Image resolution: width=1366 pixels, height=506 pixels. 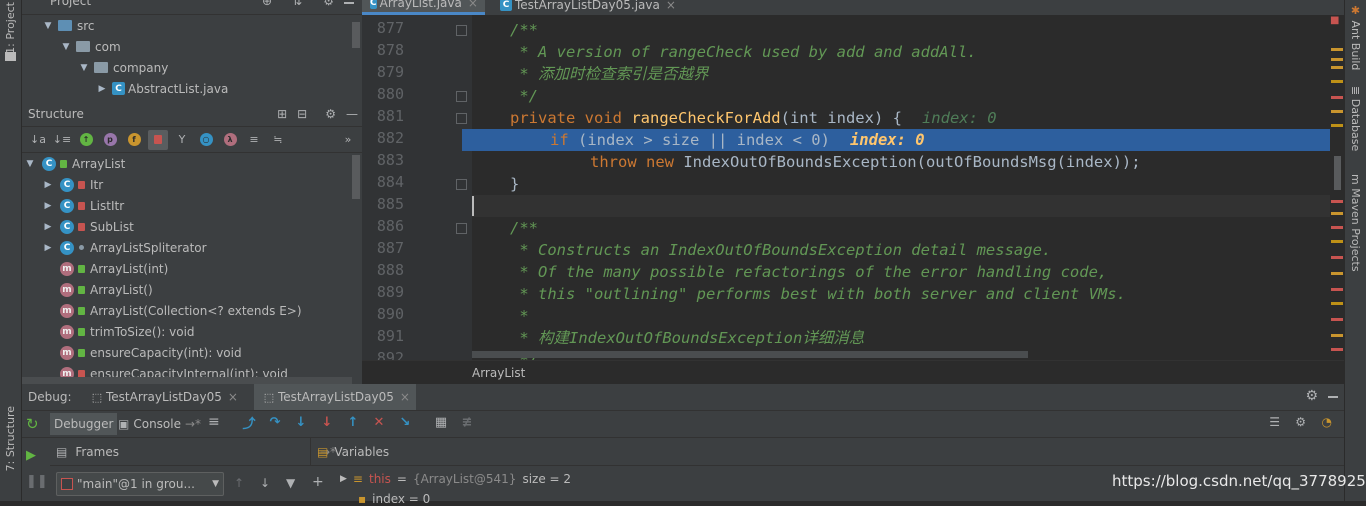 What do you see at coordinates (239, 483) in the screenshot?
I see `previous-frame-icon: ↑` at bounding box center [239, 483].